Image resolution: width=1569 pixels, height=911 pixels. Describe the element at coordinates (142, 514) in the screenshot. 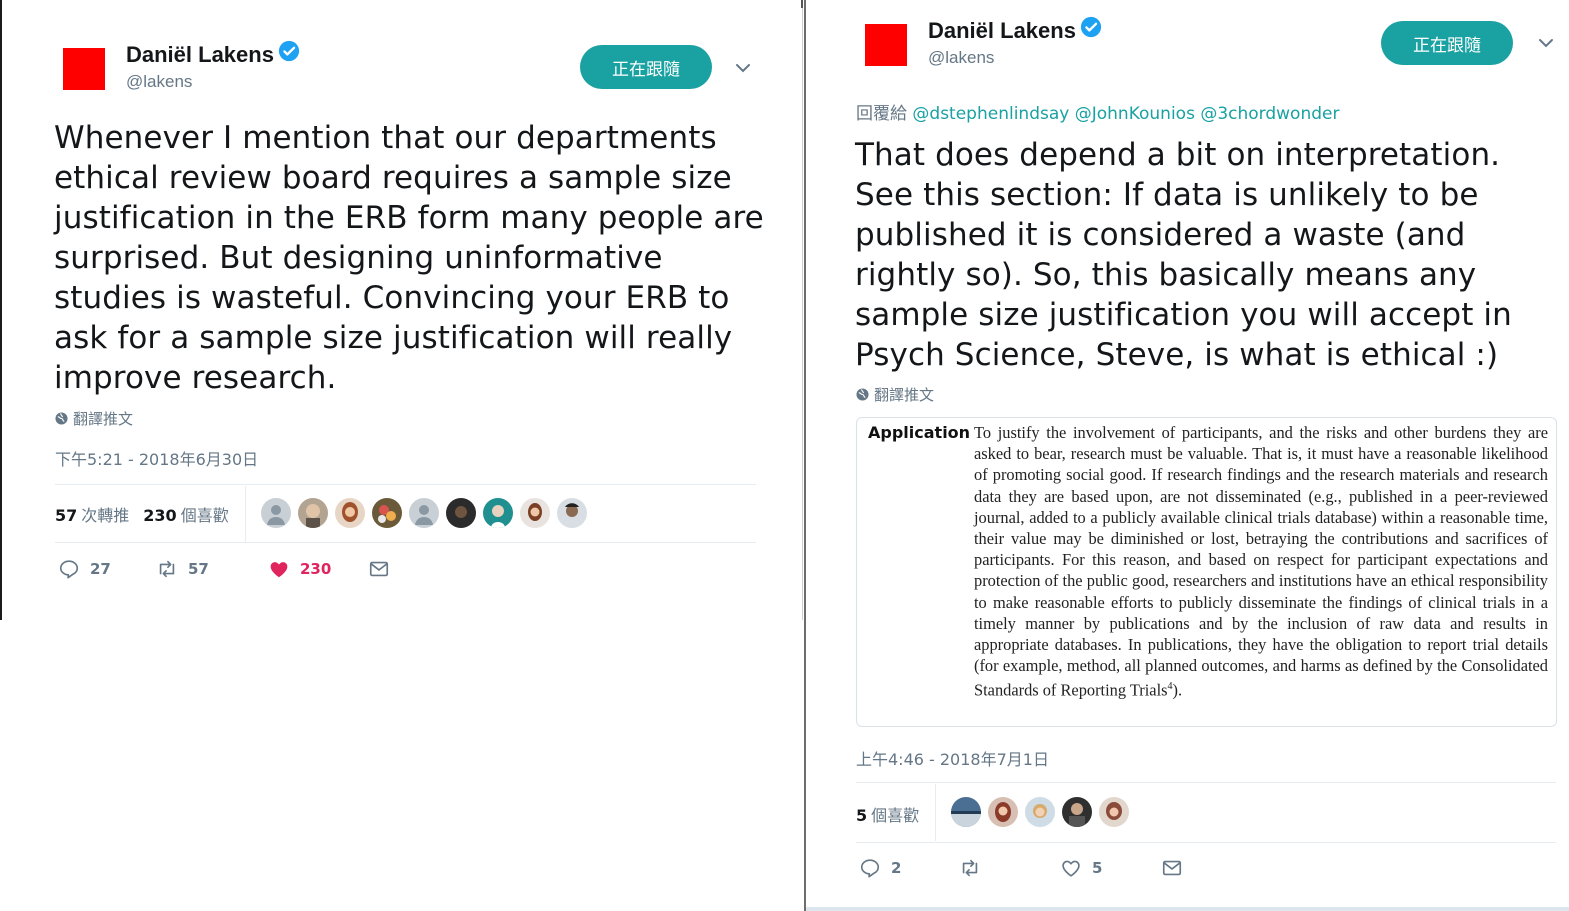

I see `tweet-stats: 57 次轉推 230 個喜歡` at that location.